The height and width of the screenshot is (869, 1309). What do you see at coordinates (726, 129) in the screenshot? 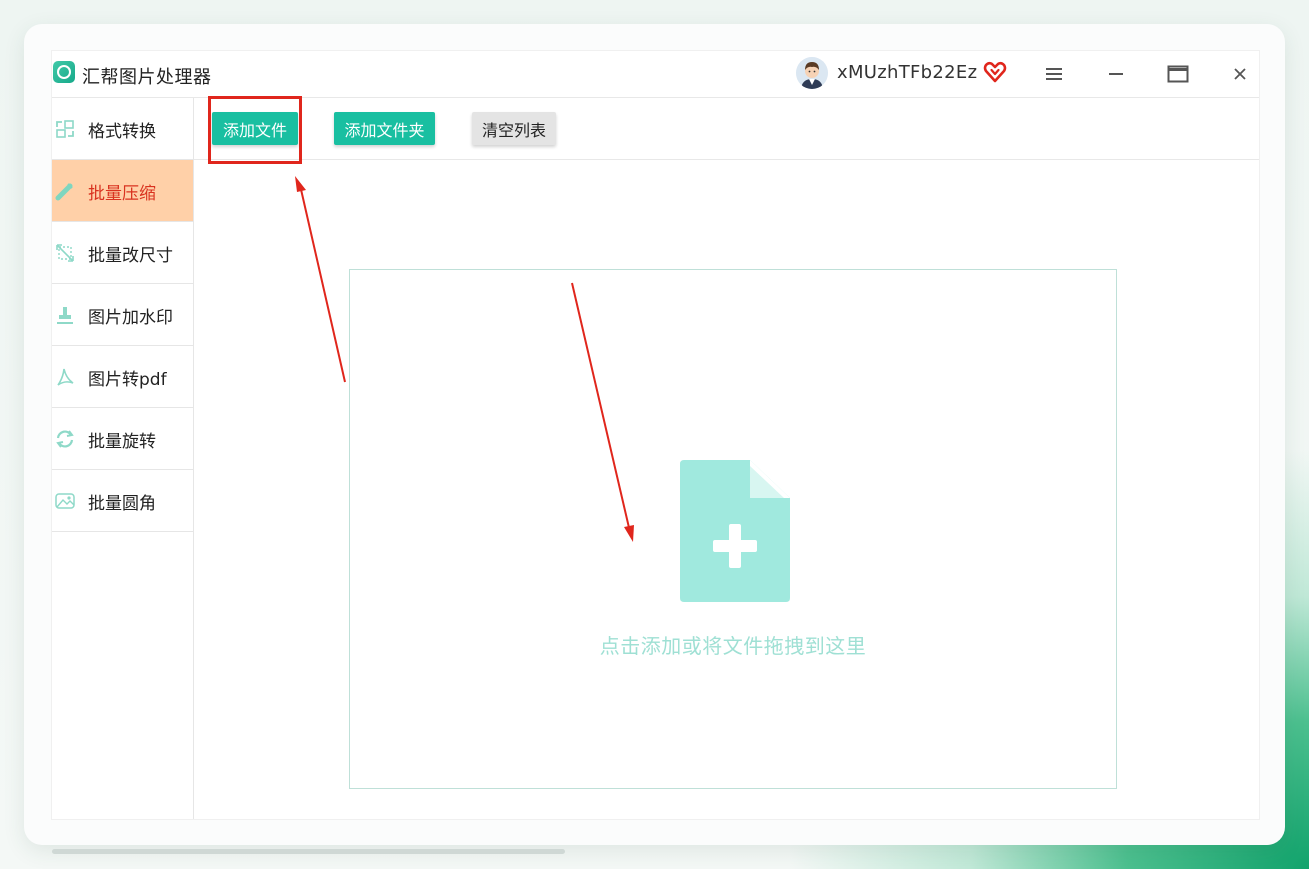
I see `toolbar: 添加文件 添加文件夹 清空列表` at bounding box center [726, 129].